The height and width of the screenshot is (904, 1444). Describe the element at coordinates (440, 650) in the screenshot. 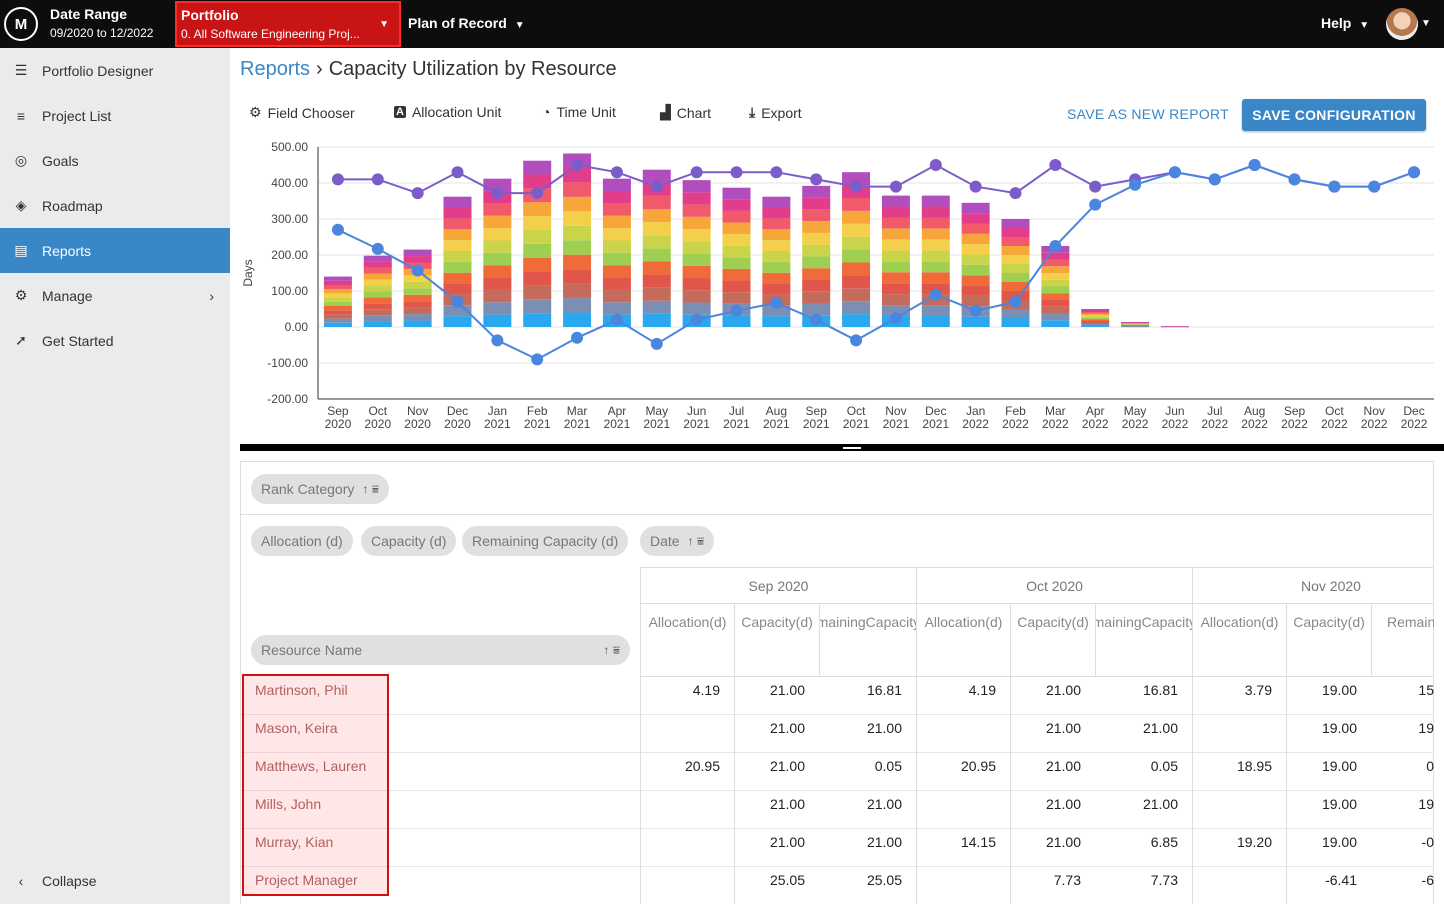

I see `resource-name-row-chip: Resource Name ↑ ⩸` at that location.